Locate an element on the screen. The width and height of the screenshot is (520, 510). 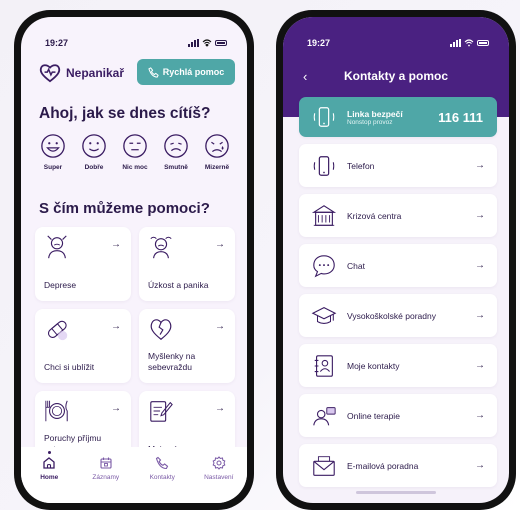
mood-label: Nic moc is located at coordinates (135, 167).